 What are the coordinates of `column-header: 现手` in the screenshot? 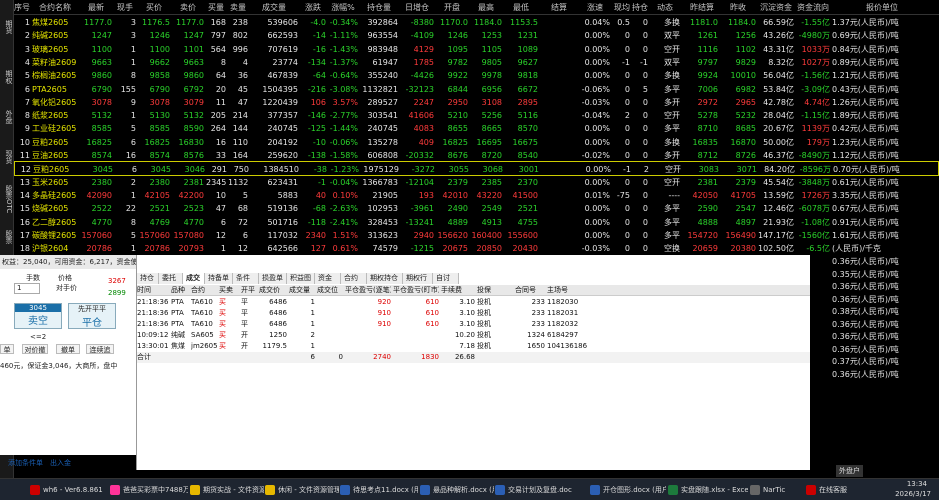 It's located at (125, 7).